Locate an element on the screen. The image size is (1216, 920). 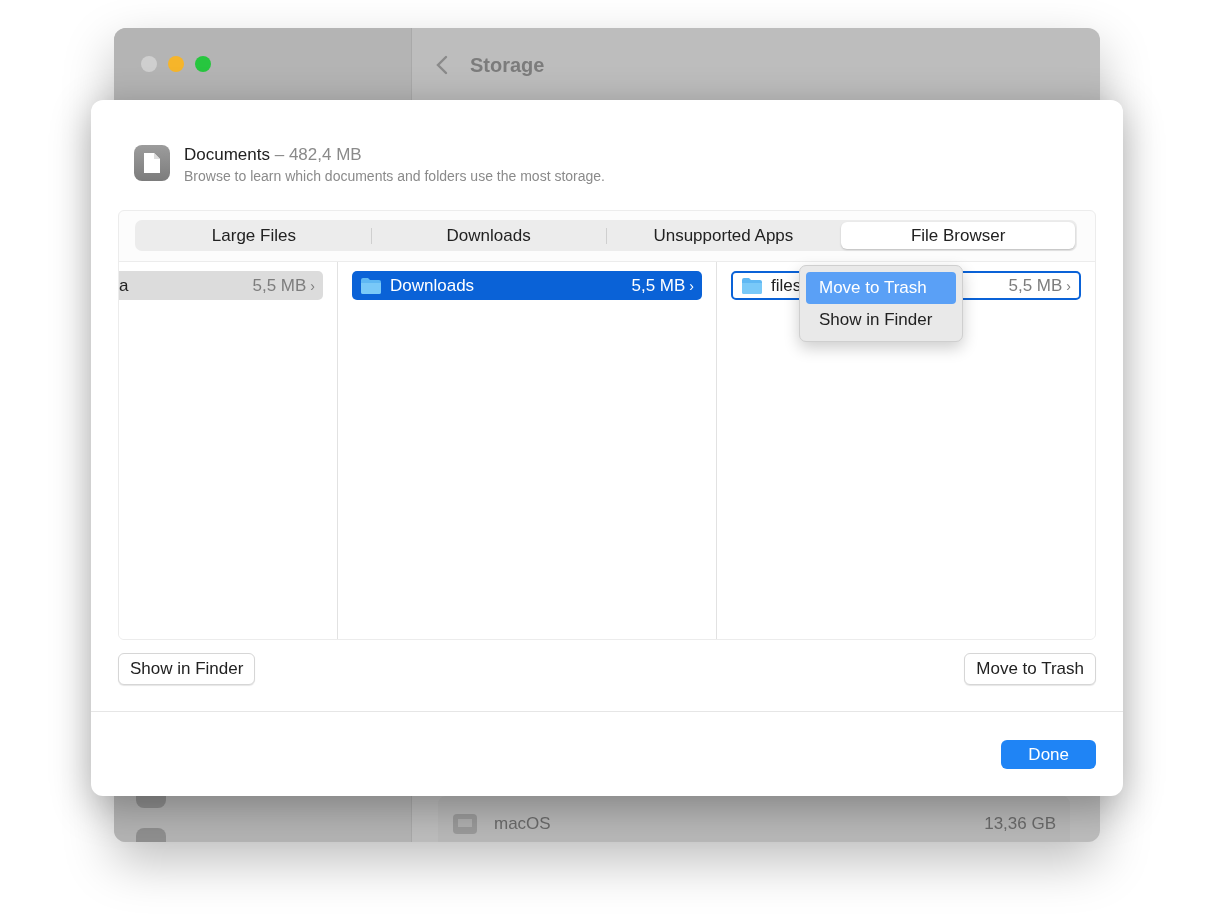
folder-row: a 5,5 MB › is located at coordinates (221, 285).